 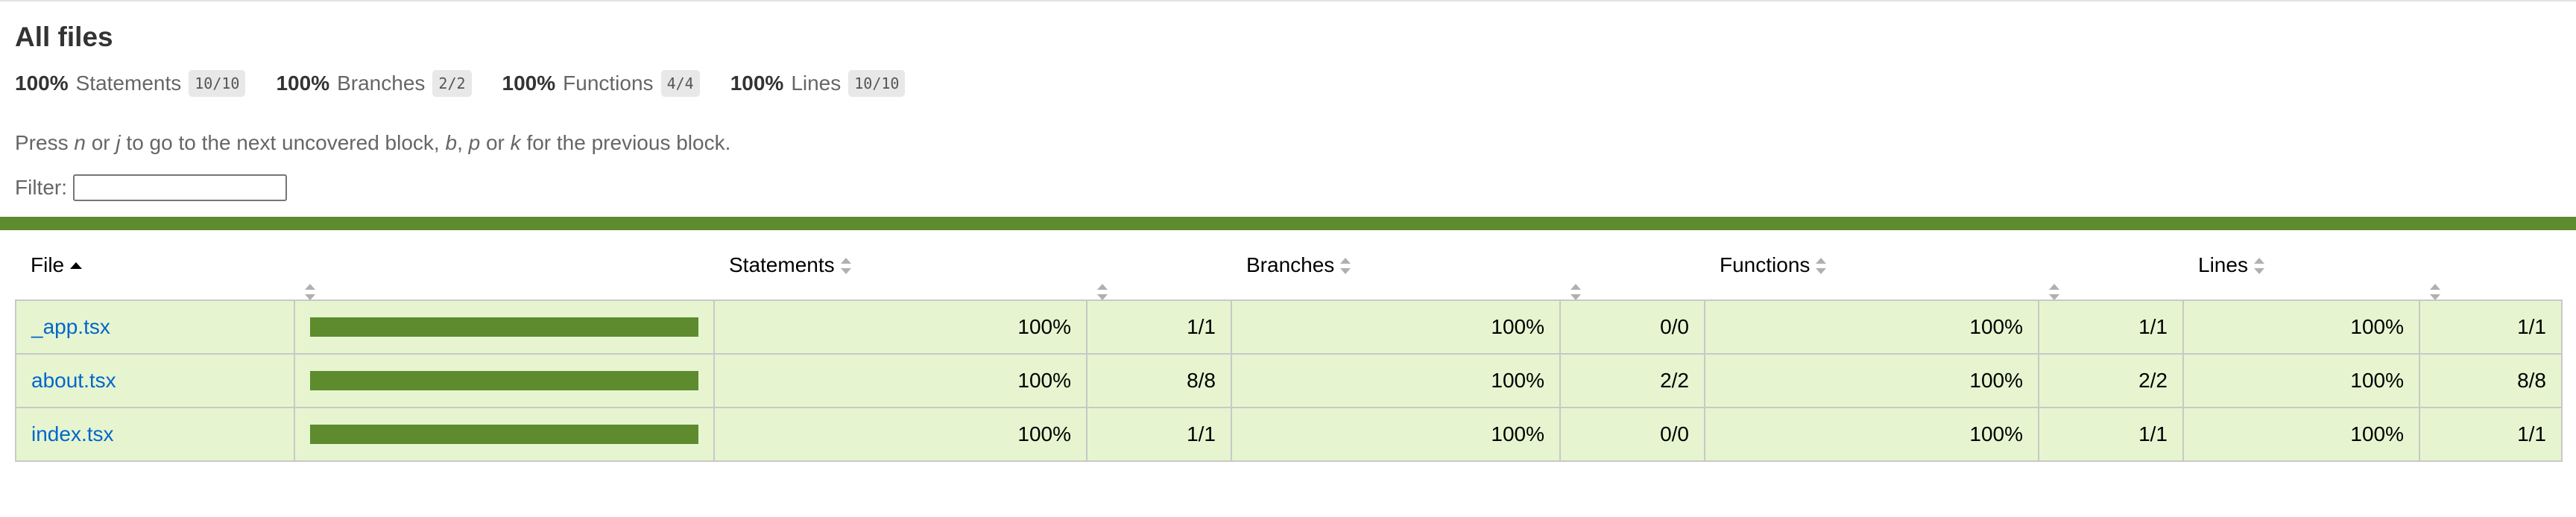 I want to click on summary-label: Statements, so click(x=128, y=83).